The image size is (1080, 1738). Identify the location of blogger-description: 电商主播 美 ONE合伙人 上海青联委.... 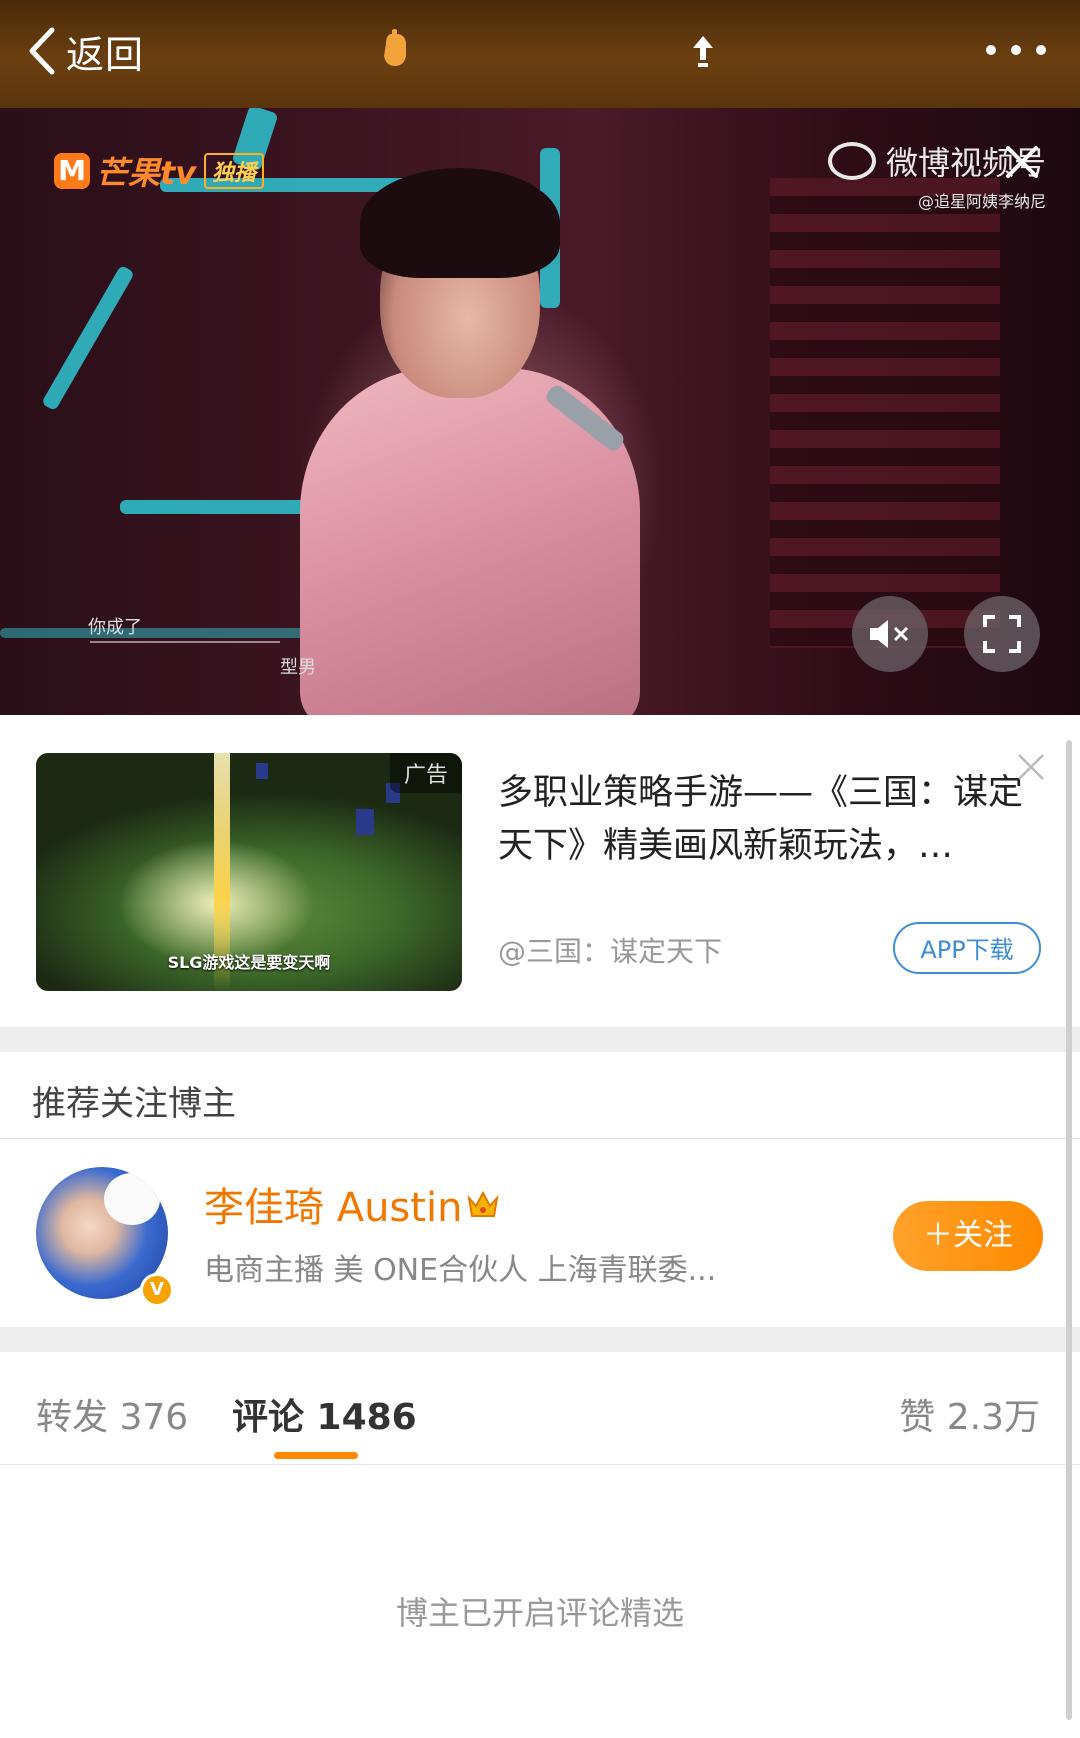
(460, 1270).